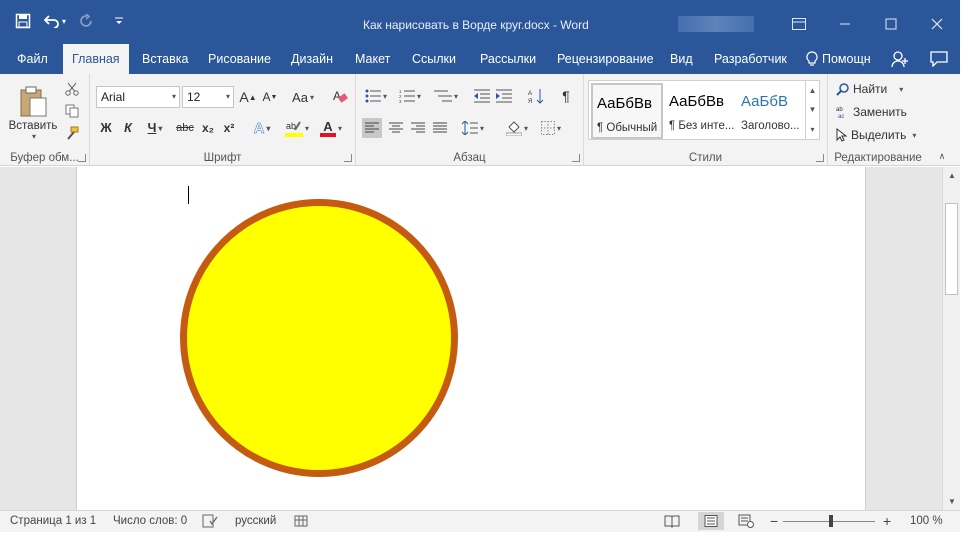 The height and width of the screenshot is (541, 968). I want to click on clipboard-launcher-icon, so click(82, 158).